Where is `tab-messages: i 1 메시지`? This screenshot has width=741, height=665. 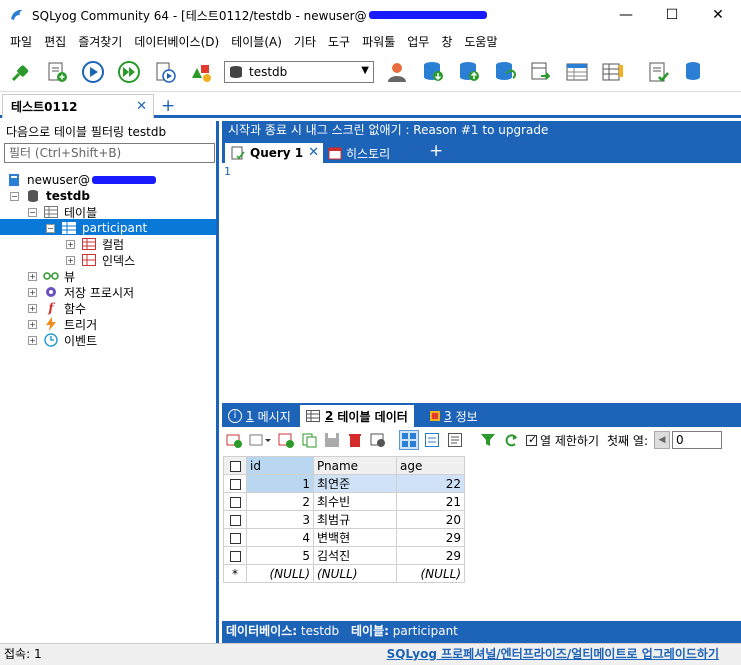 tab-messages: i 1 메시지 is located at coordinates (259, 416).